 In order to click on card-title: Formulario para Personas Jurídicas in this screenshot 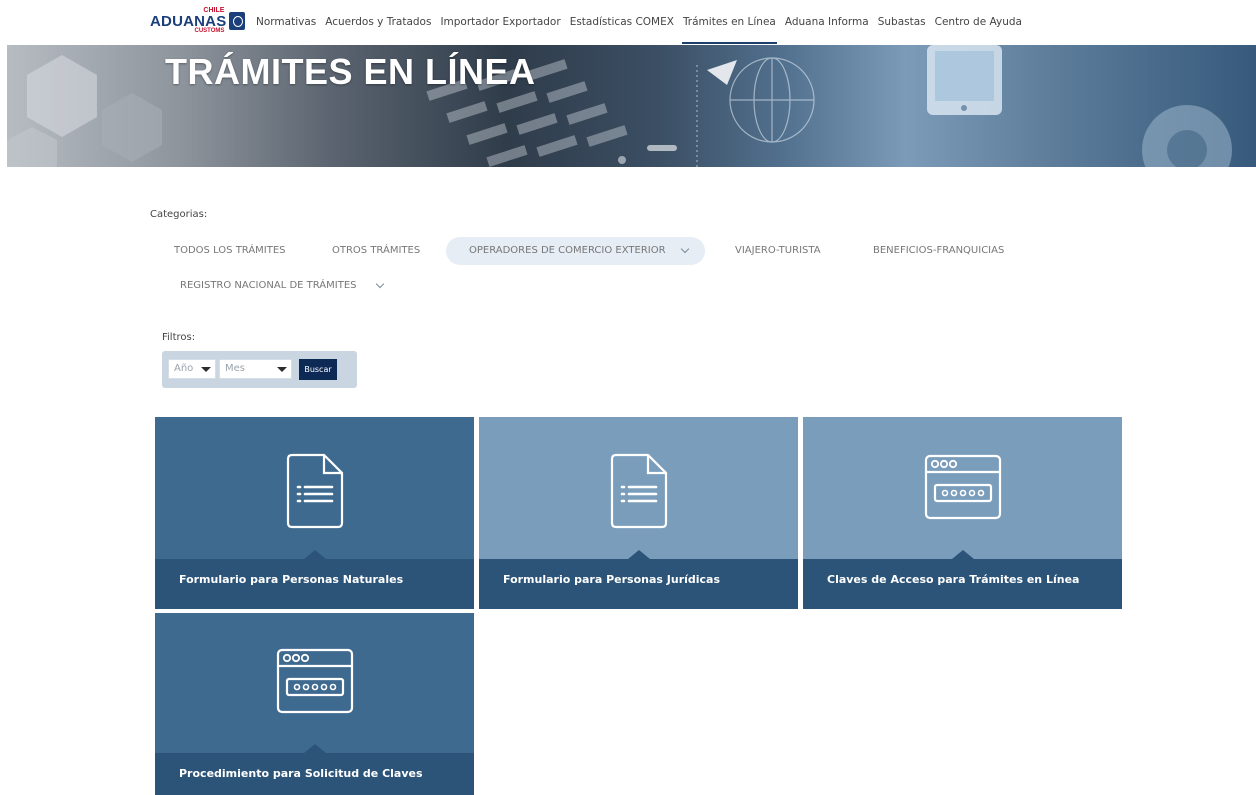, I will do `click(612, 579)`.